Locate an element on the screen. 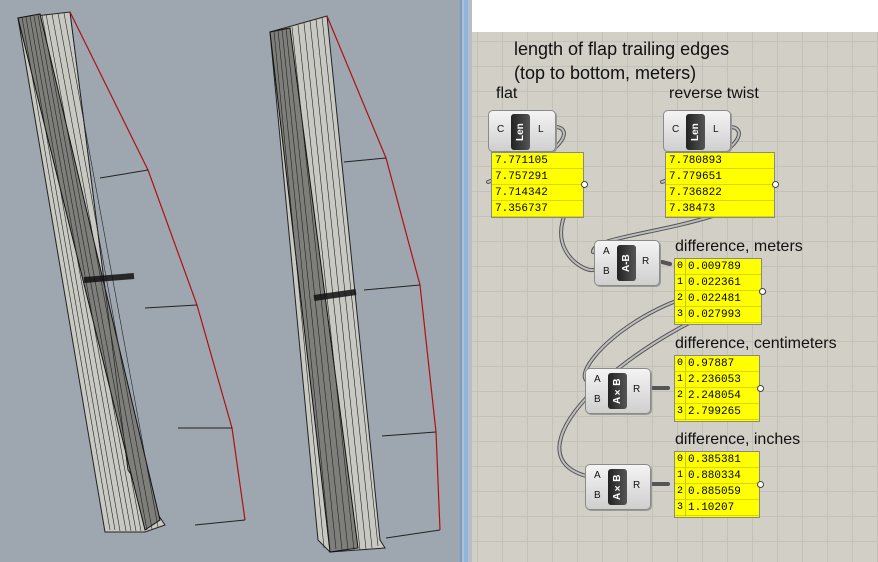 The image size is (878, 562). sub-input-a: A is located at coordinates (606, 252).